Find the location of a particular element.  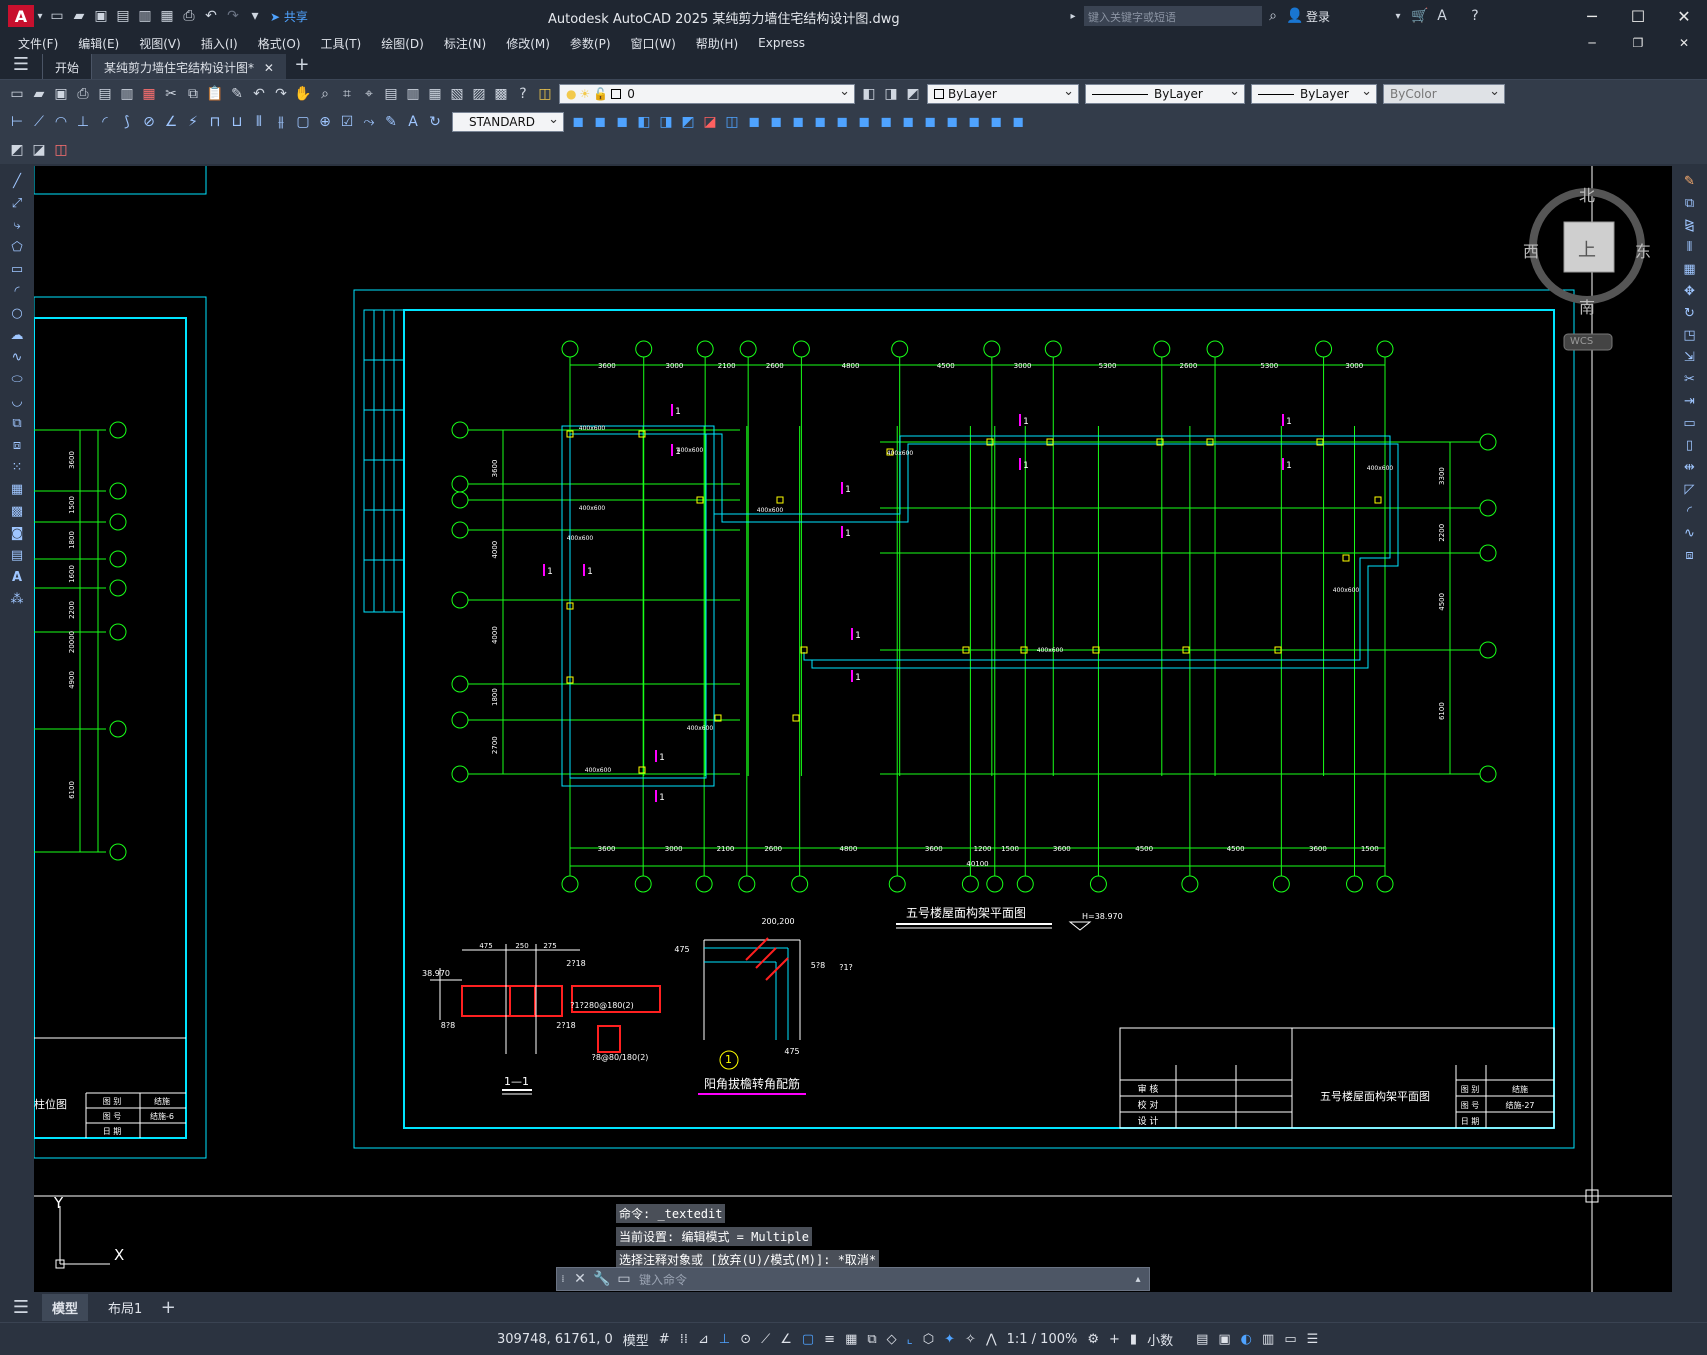

dim-continue-icon: ⊔ is located at coordinates (237, 122).